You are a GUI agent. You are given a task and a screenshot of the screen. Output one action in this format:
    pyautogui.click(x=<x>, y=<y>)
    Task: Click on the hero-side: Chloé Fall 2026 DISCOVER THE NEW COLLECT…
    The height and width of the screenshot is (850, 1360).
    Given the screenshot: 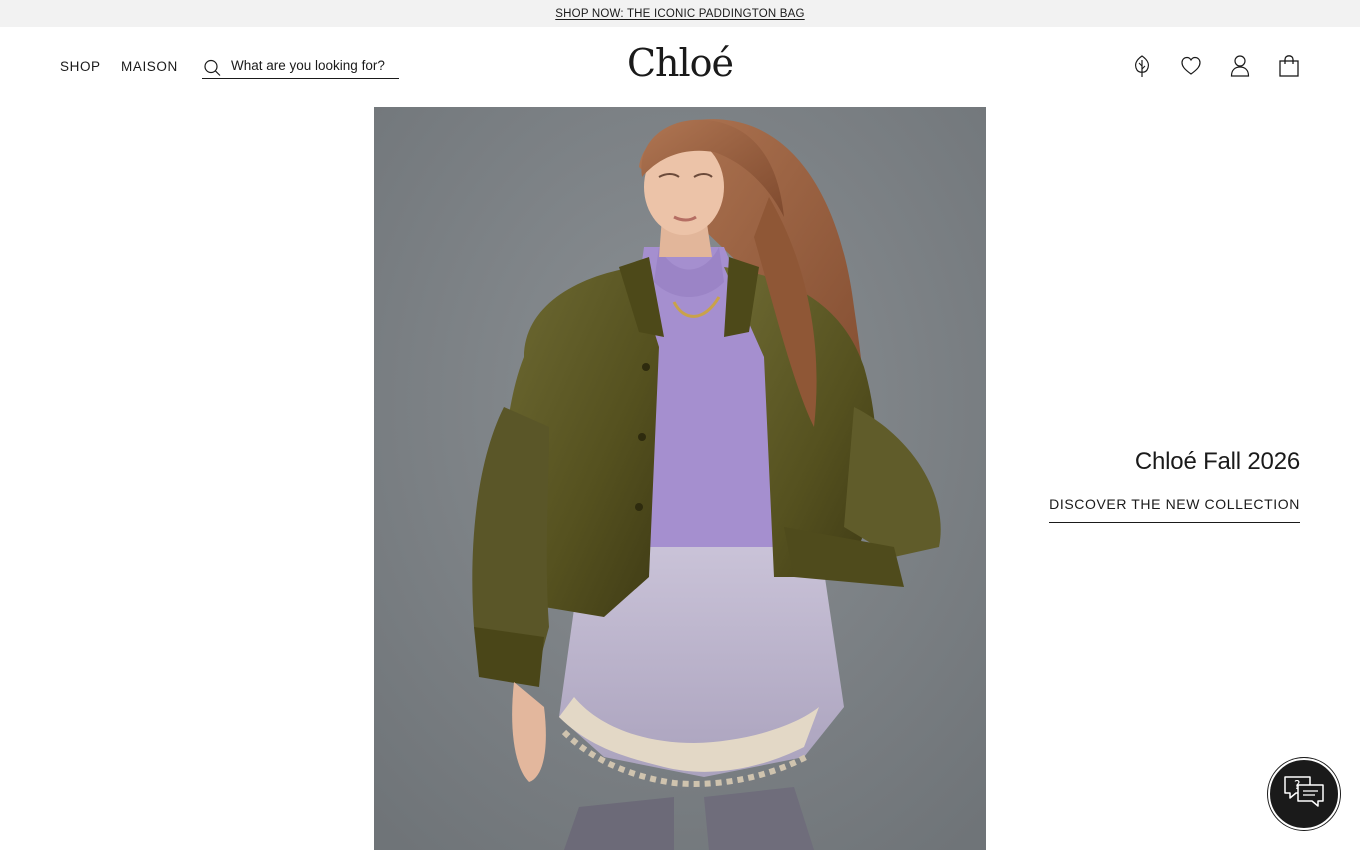 What is the action you would take?
    pyautogui.click(x=1174, y=485)
    